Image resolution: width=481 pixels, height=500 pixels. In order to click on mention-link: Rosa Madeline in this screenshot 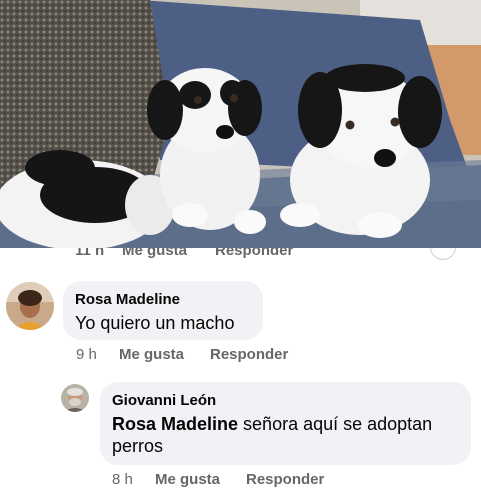, I will do `click(175, 424)`.